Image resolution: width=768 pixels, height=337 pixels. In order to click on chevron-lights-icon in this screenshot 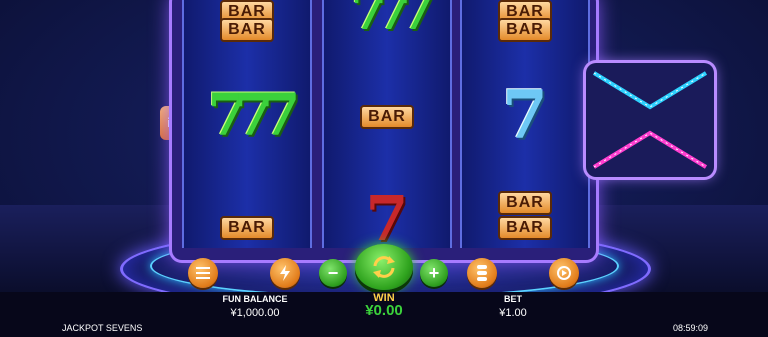, I will do `click(650, 120)`.